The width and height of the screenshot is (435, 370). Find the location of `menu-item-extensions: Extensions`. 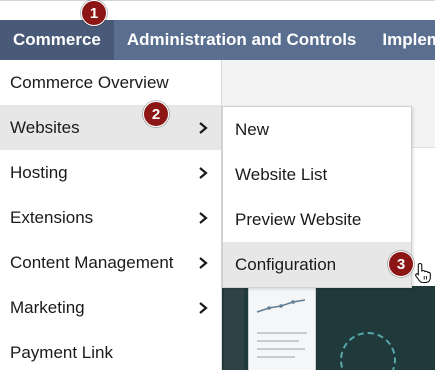

menu-item-extensions: Extensions is located at coordinates (110, 217).